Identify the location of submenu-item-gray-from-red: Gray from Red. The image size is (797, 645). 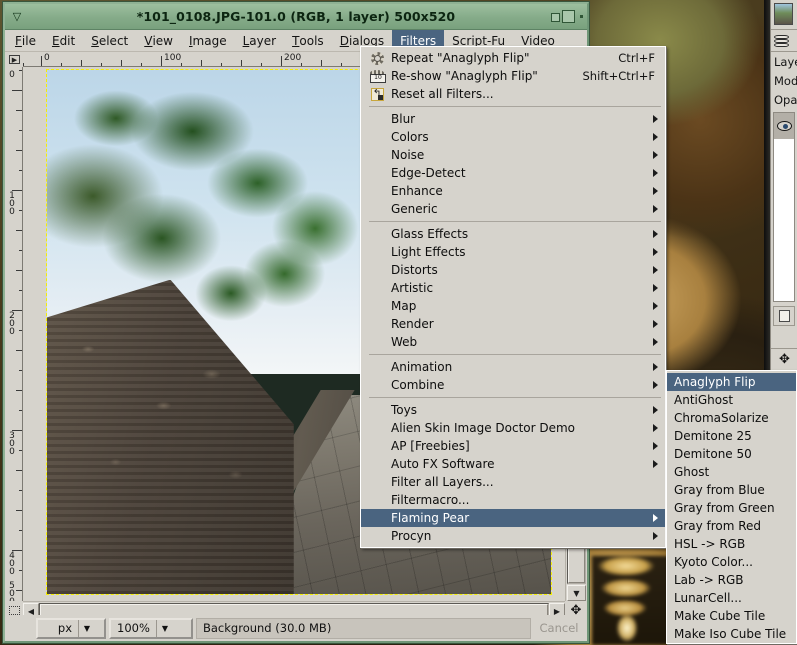
(731, 526).